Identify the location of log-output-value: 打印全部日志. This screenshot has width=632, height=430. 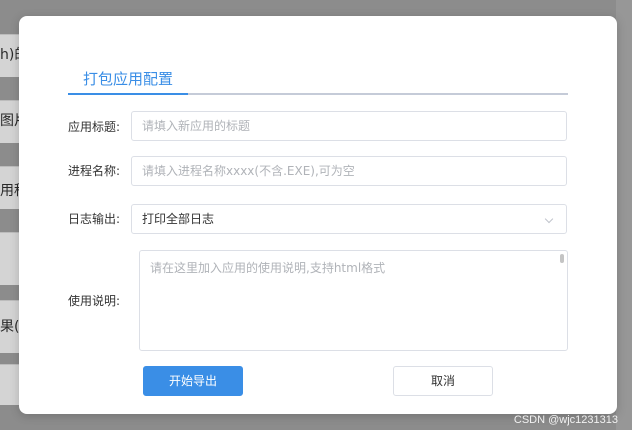
(178, 219).